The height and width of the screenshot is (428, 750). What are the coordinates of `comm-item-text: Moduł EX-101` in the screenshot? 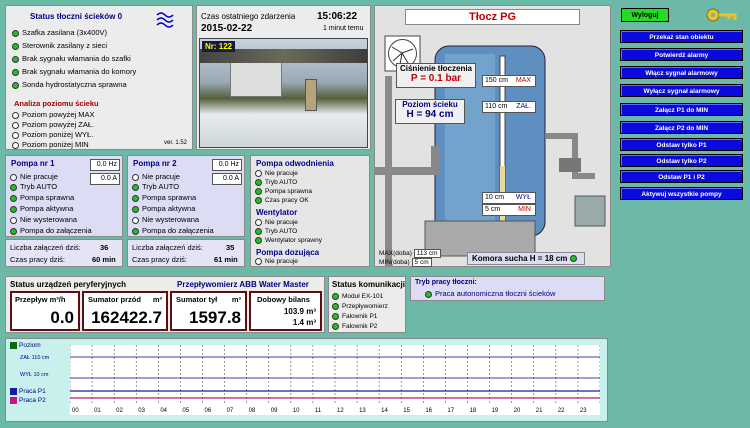 It's located at (363, 297).